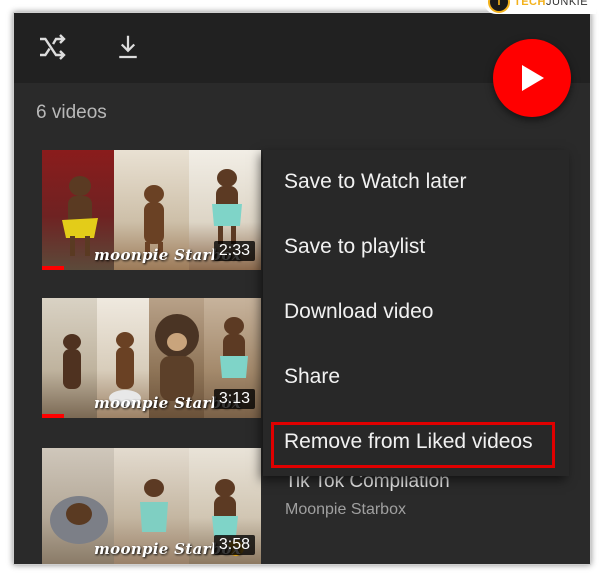 The width and height of the screenshot is (604, 575). I want to click on video-duration: 3:13, so click(234, 399).